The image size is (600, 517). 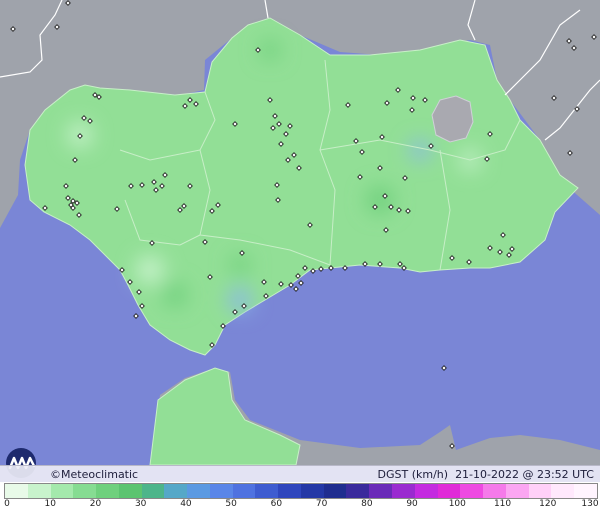 I want to click on caption-label: DGST (km/h) 21-10-2022 @ 23:52 UTC, so click(x=486, y=474).